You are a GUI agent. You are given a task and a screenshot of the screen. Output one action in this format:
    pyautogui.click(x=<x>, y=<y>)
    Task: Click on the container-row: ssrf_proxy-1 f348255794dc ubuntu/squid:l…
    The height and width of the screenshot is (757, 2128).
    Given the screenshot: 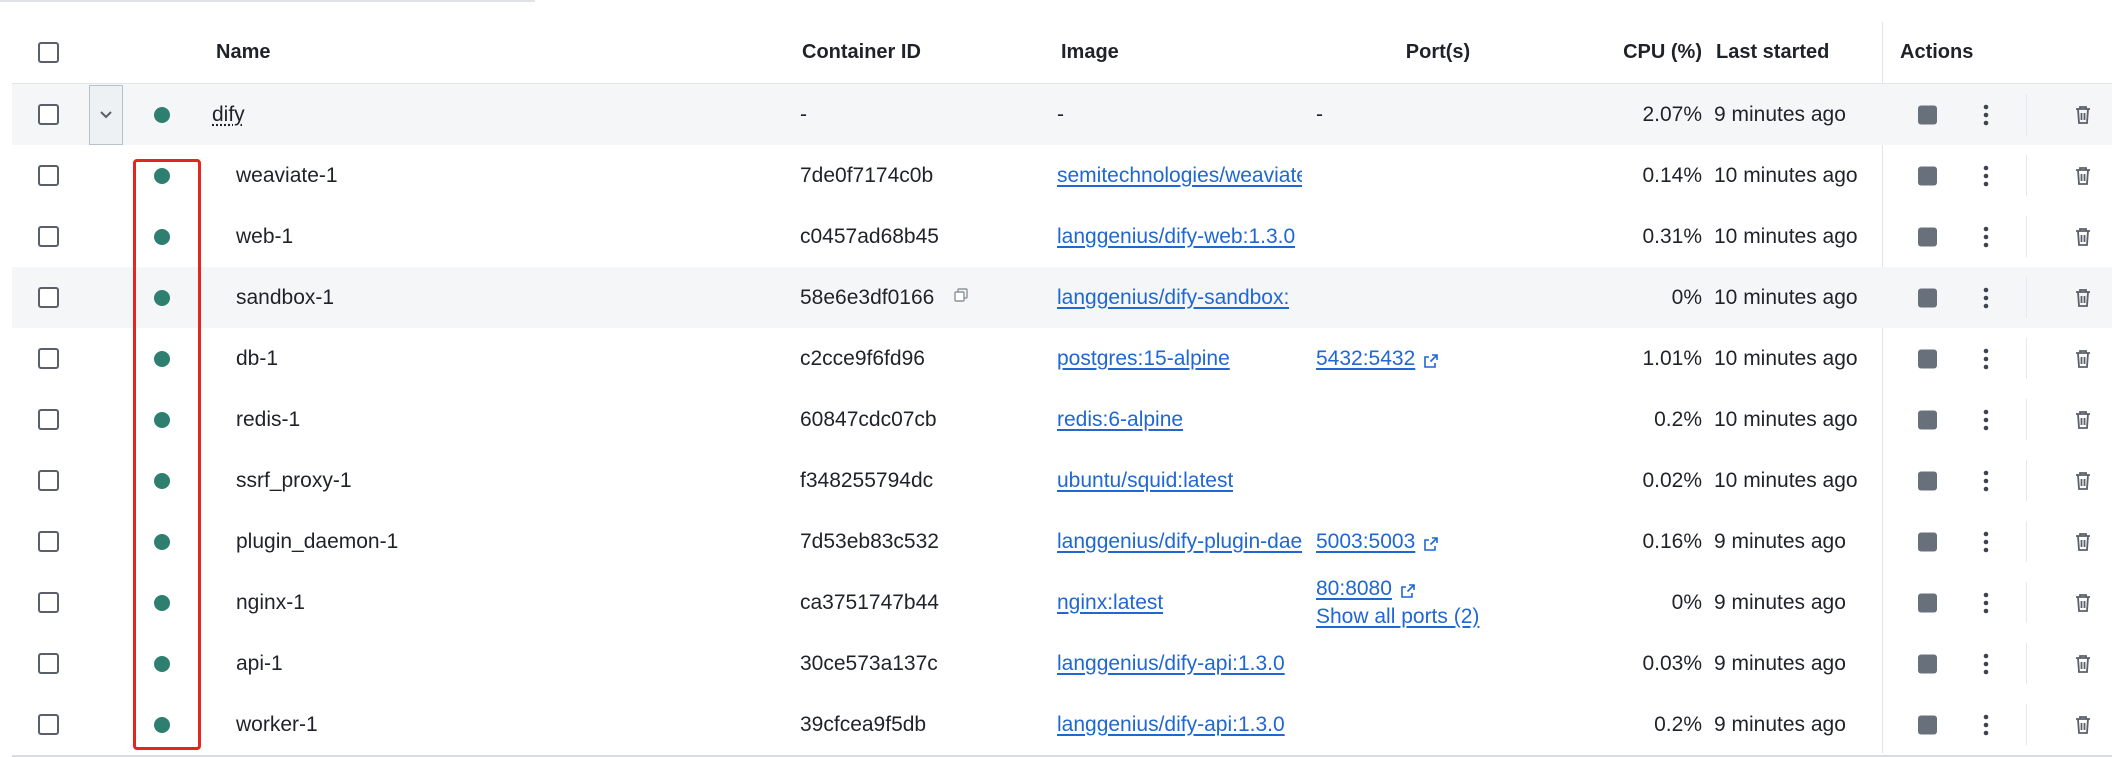 What is the action you would take?
    pyautogui.click(x=1062, y=480)
    